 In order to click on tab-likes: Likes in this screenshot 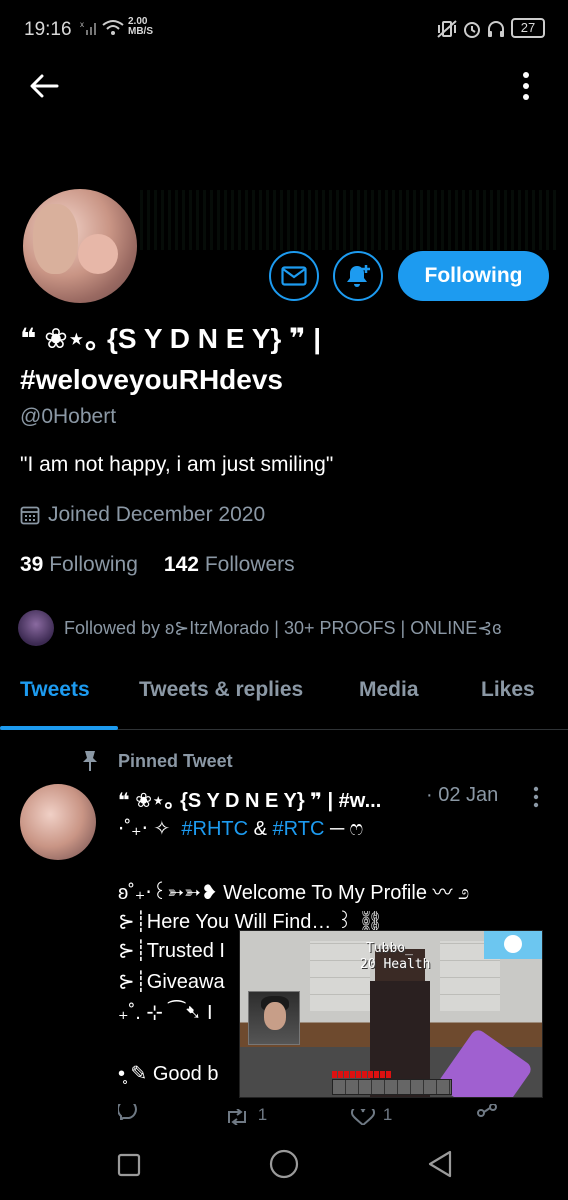, I will do `click(508, 690)`.